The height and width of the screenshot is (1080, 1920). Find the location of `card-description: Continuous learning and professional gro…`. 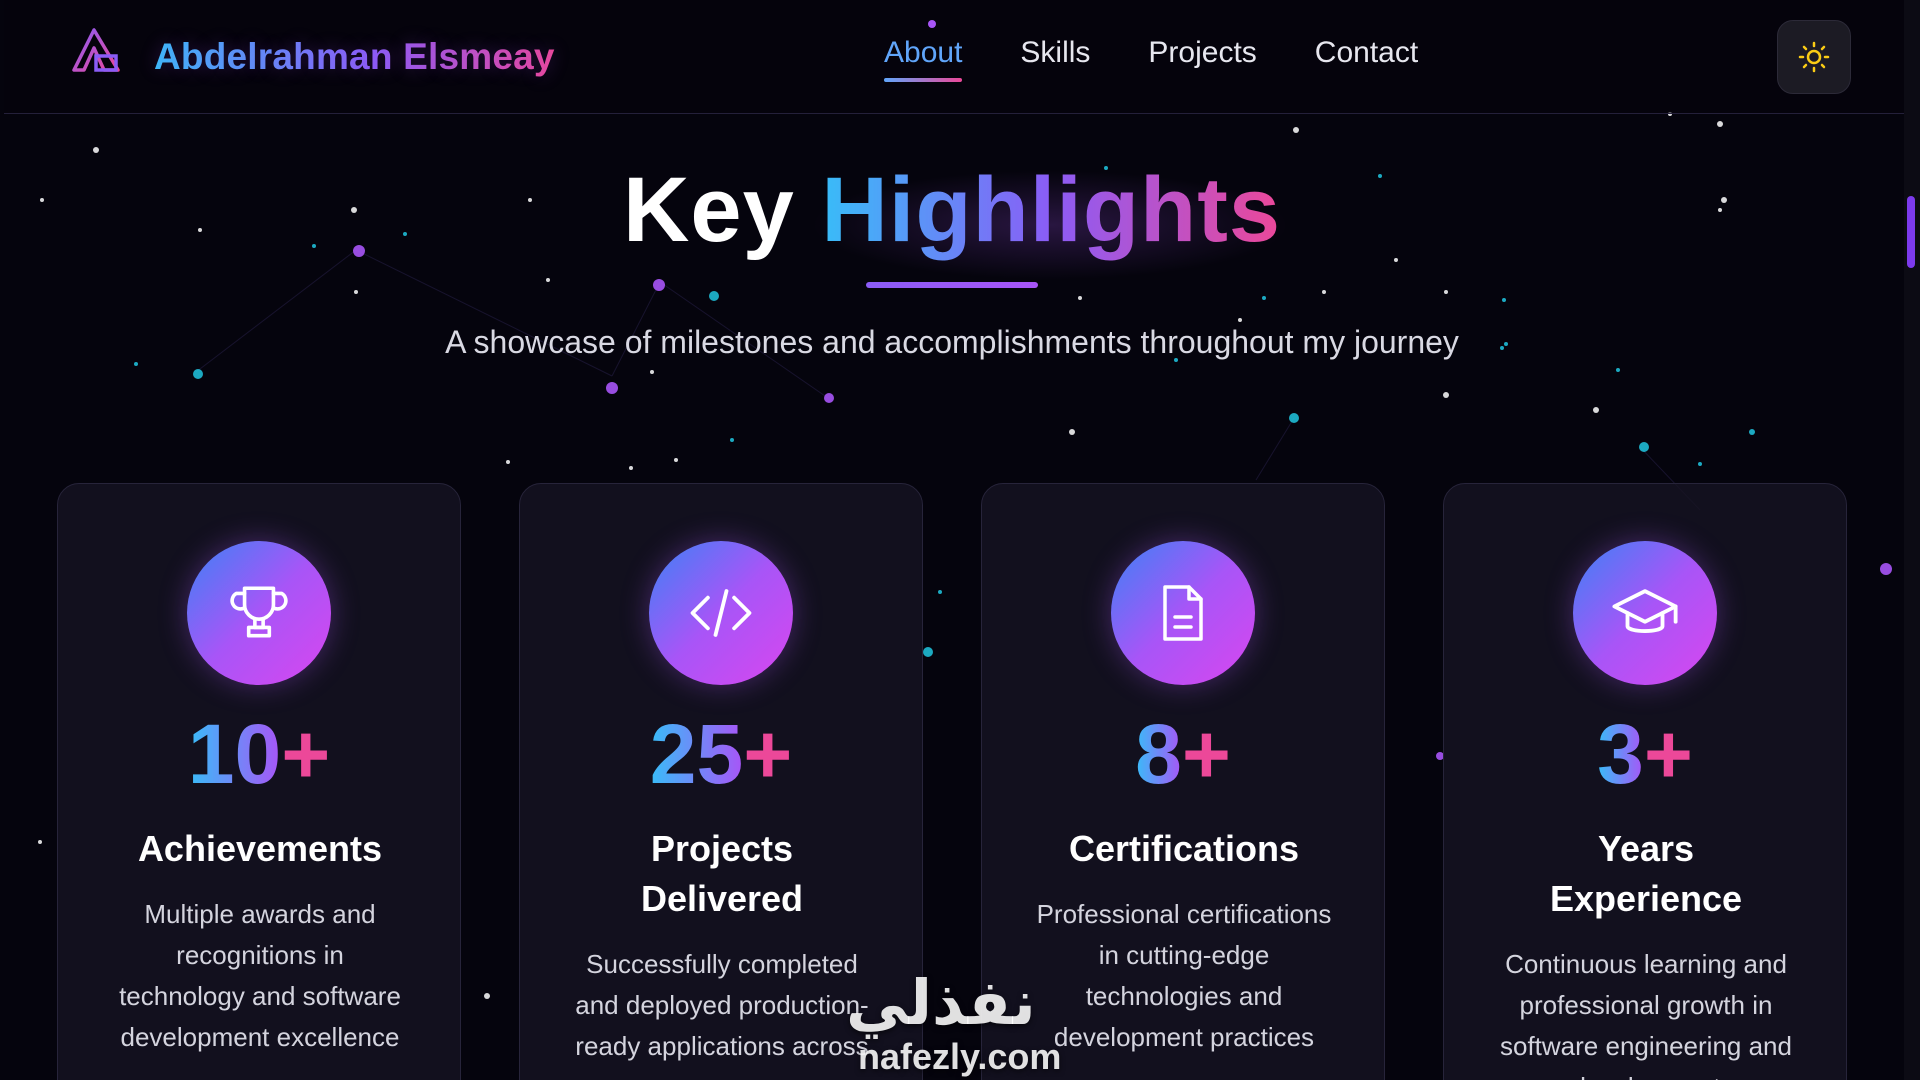

card-description: Continuous learning and professional gro… is located at coordinates (1646, 1014).